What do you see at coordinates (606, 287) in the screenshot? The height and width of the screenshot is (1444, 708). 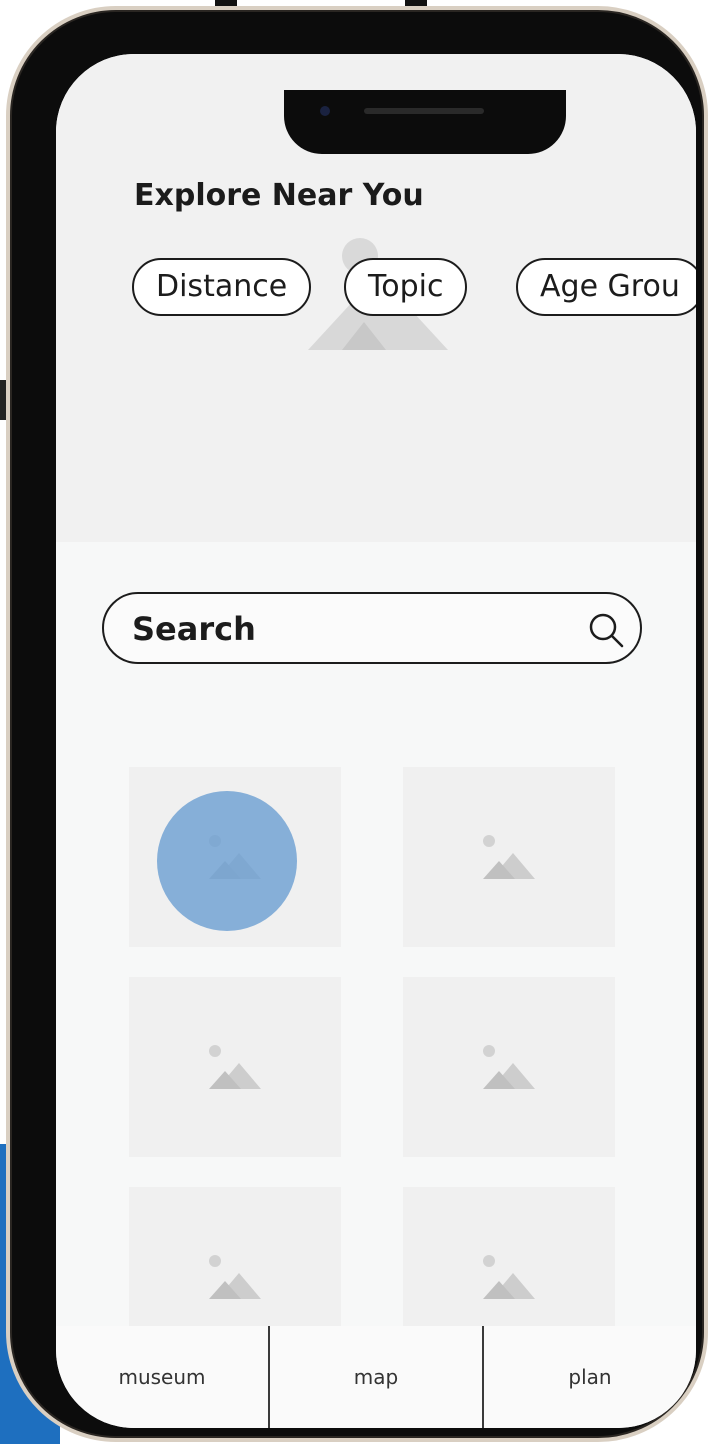 I see `filter-chip-age-group: Age Grou` at bounding box center [606, 287].